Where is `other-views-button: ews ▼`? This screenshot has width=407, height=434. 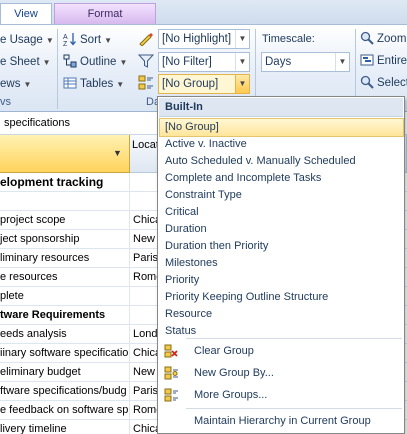
other-views-button: ews ▼ is located at coordinates (15, 84).